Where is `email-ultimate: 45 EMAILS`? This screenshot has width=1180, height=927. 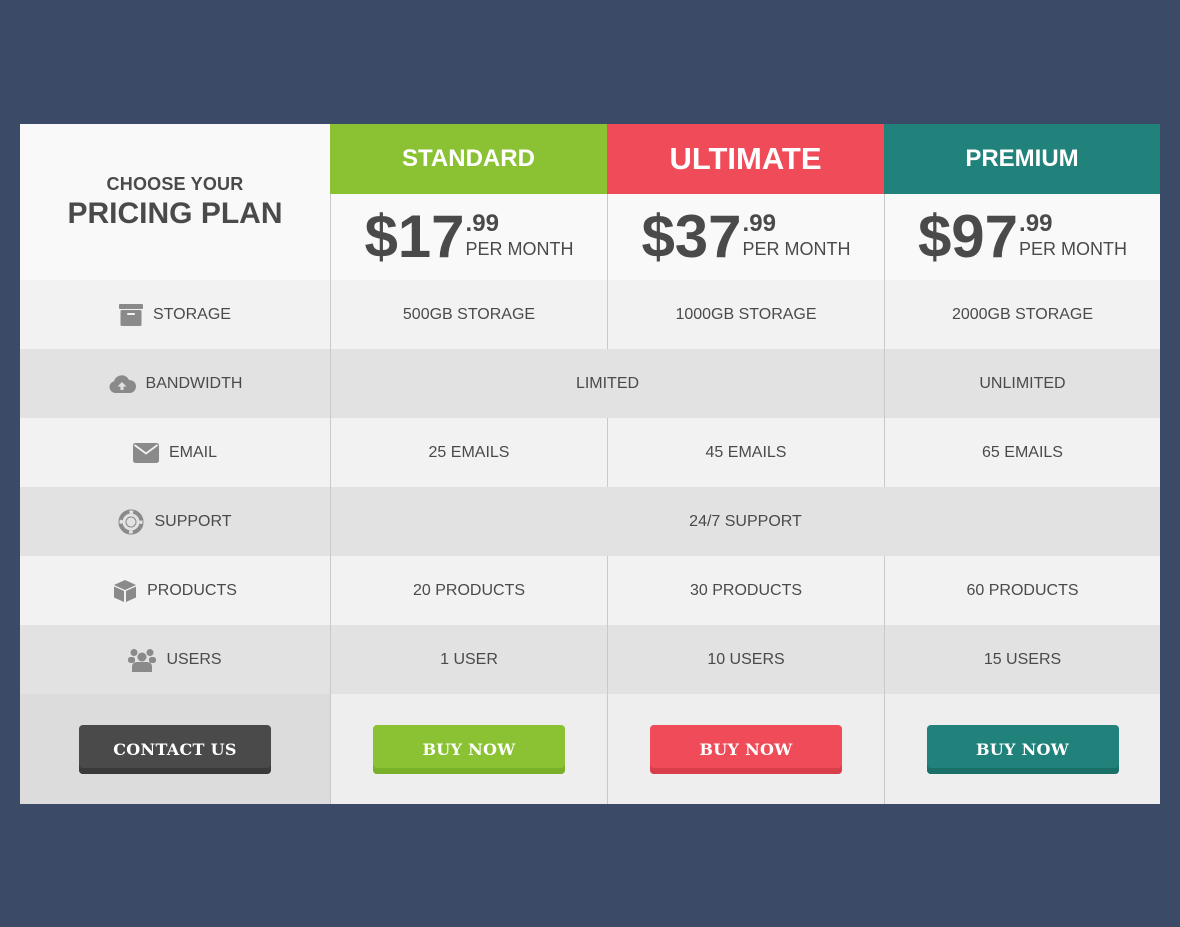 email-ultimate: 45 EMAILS is located at coordinates (745, 452).